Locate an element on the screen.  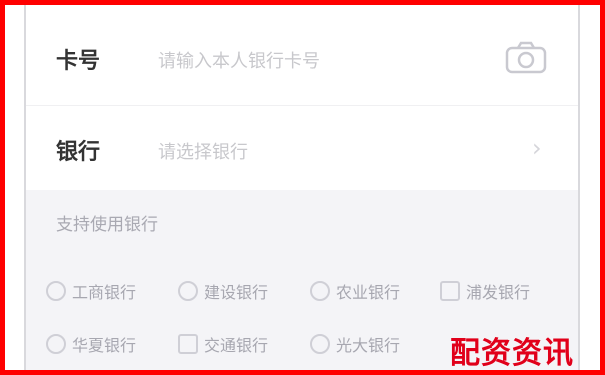
camera-icon is located at coordinates (526, 58).